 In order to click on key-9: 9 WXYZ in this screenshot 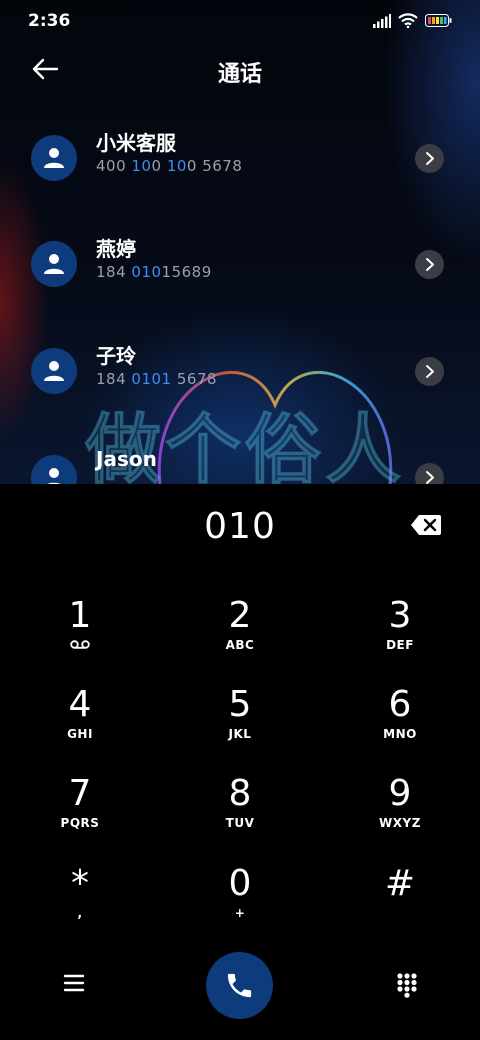, I will do `click(400, 814)`.